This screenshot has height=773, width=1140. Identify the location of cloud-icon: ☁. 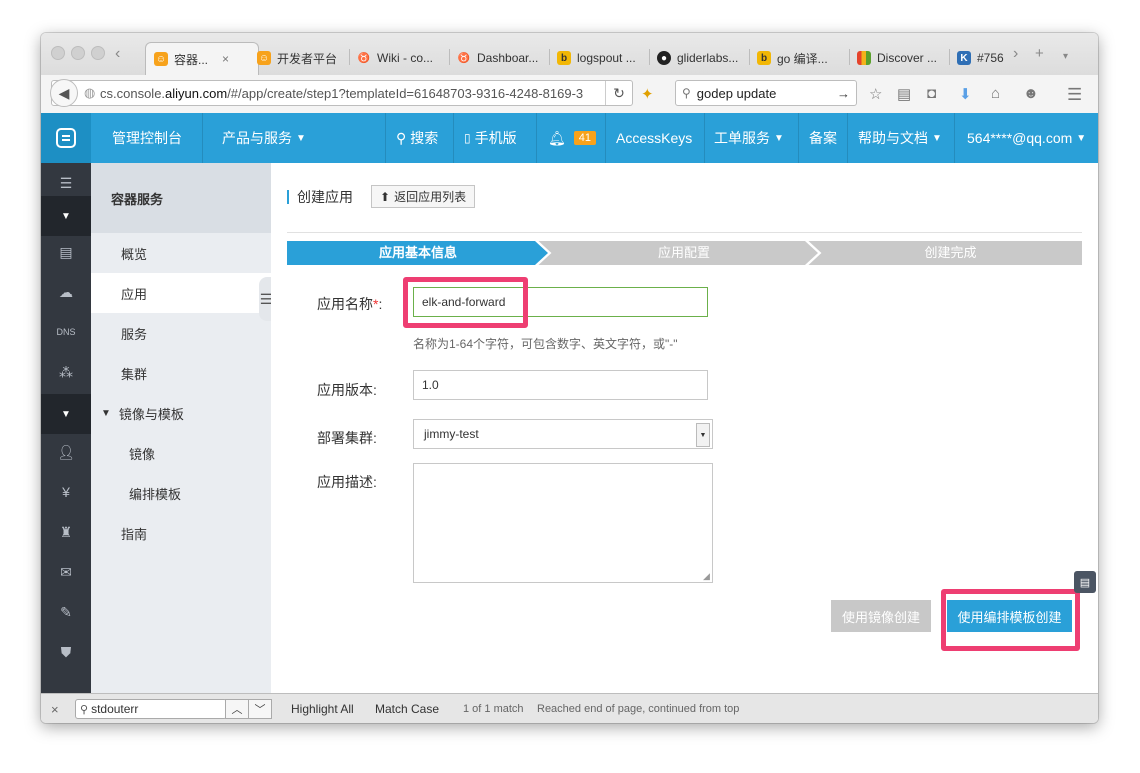
(66, 292).